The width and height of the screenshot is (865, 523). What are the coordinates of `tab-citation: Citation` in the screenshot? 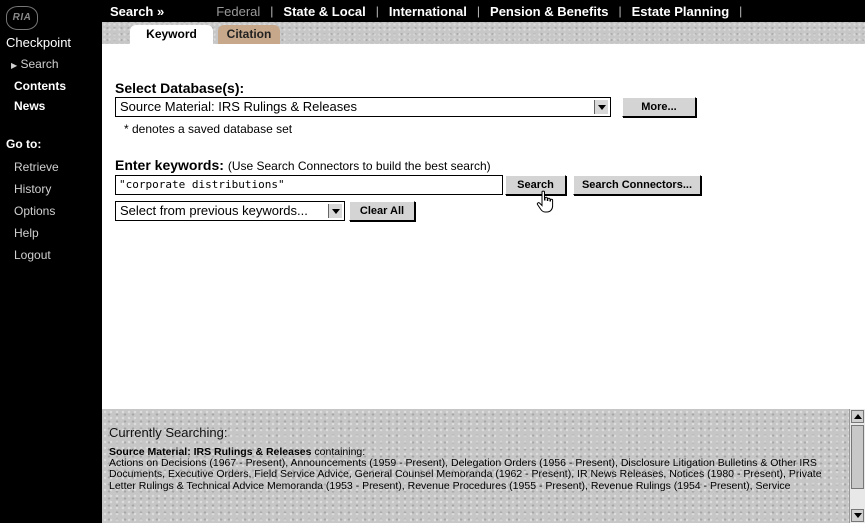 It's located at (249, 34).